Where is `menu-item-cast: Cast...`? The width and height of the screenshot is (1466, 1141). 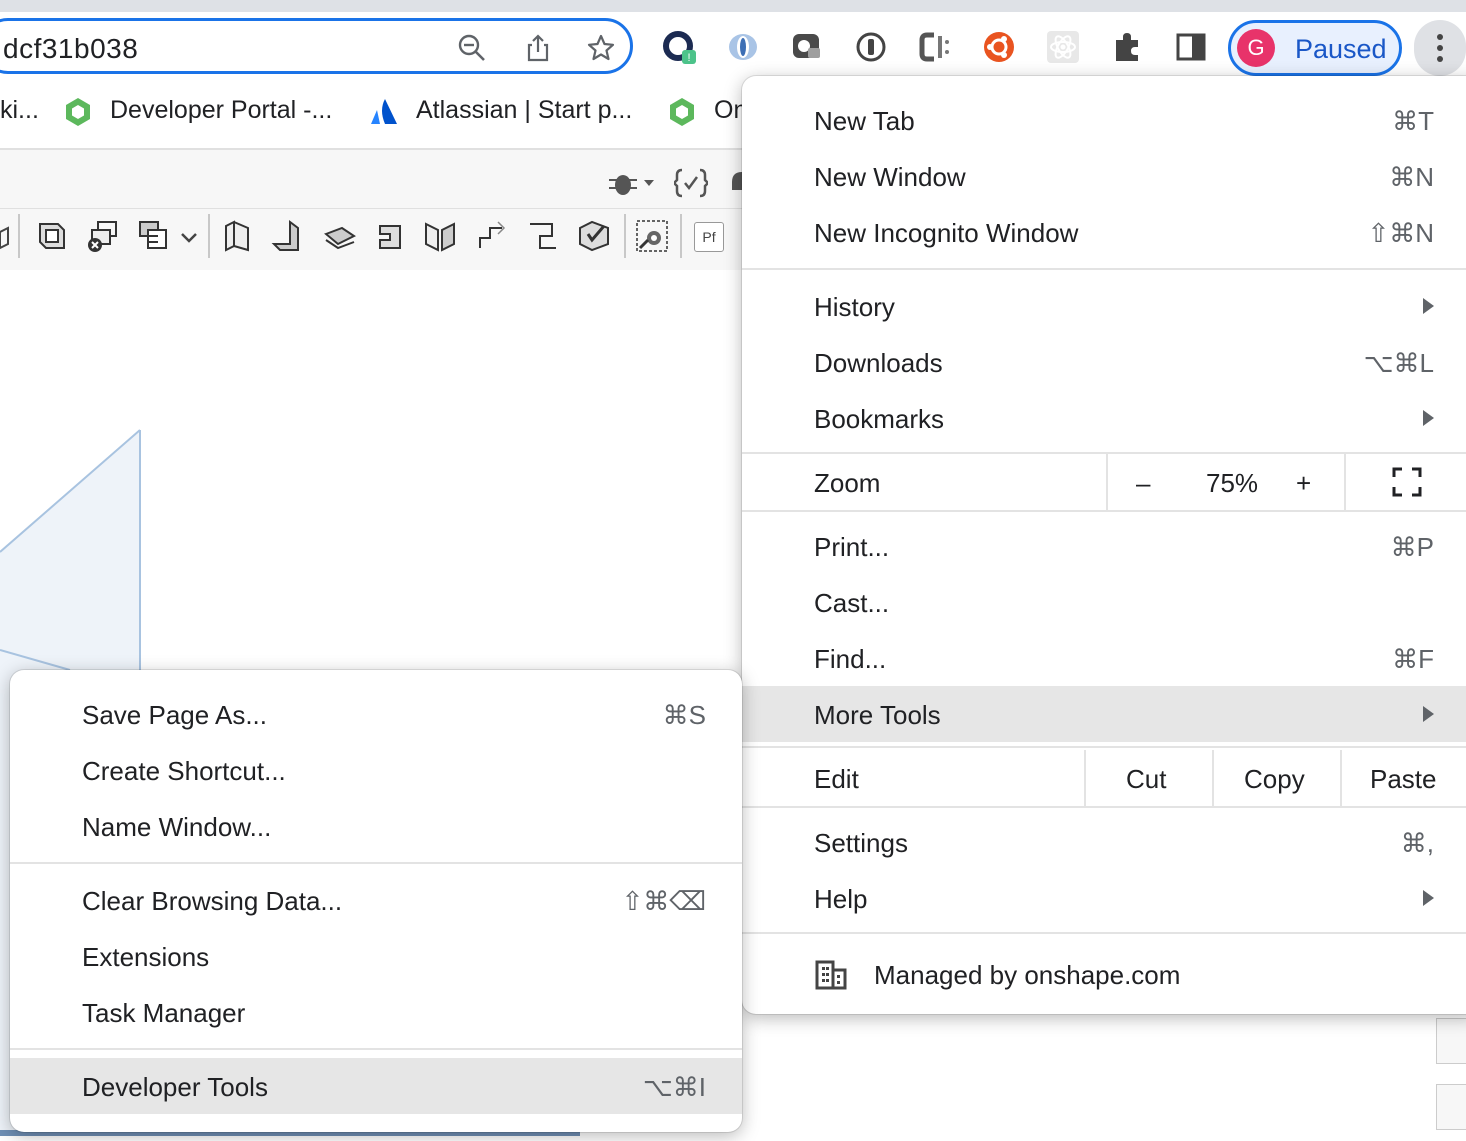 menu-item-cast: Cast... is located at coordinates (1104, 602).